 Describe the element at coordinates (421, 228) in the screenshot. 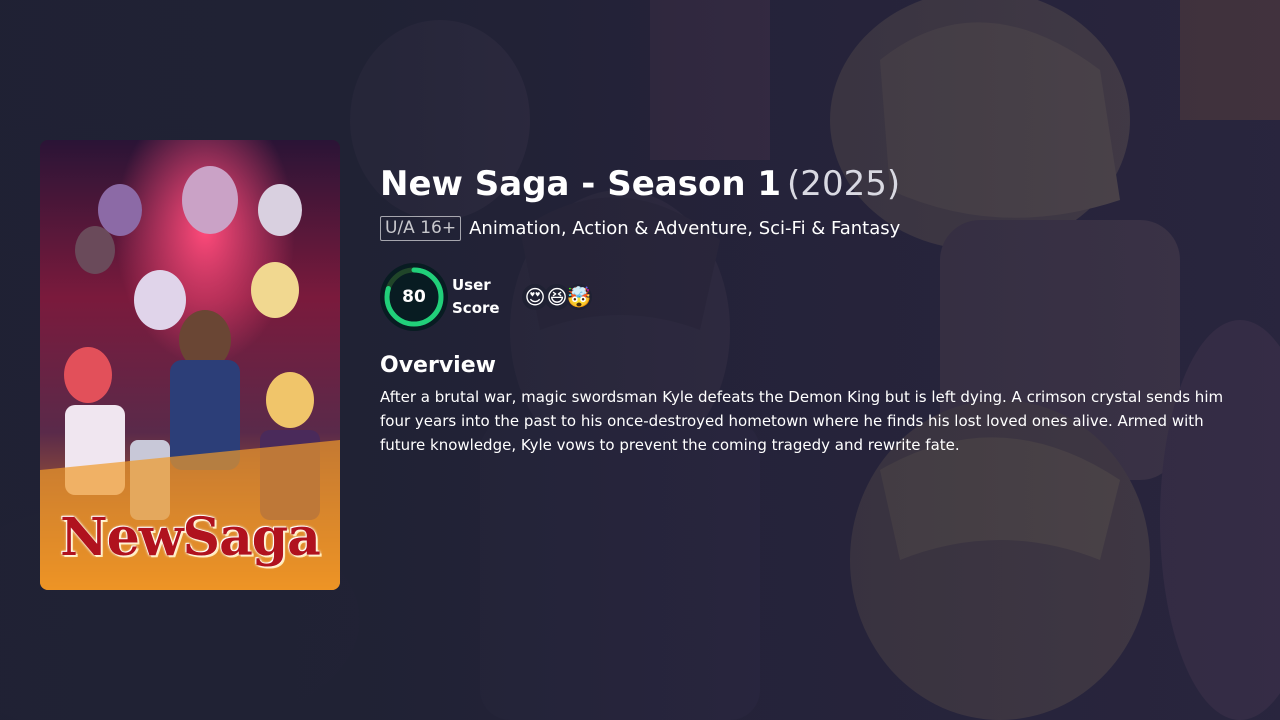

I see `certification-badge: U/A 16+` at that location.